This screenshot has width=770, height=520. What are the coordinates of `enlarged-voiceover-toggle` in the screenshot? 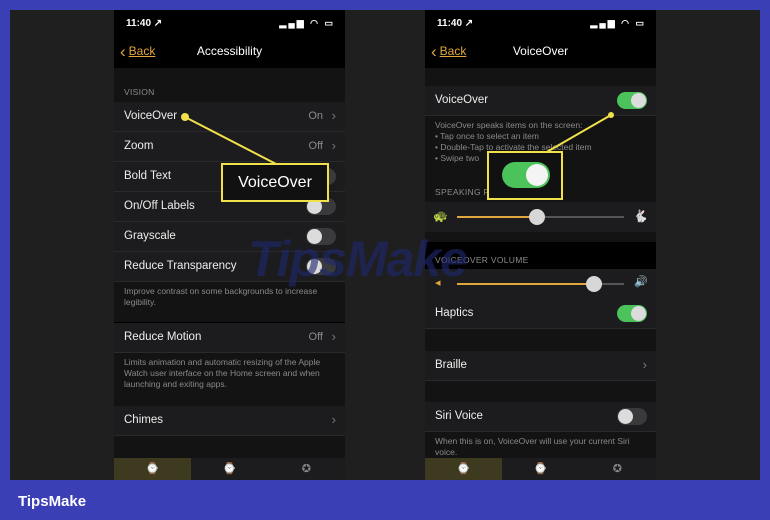 It's located at (526, 175).